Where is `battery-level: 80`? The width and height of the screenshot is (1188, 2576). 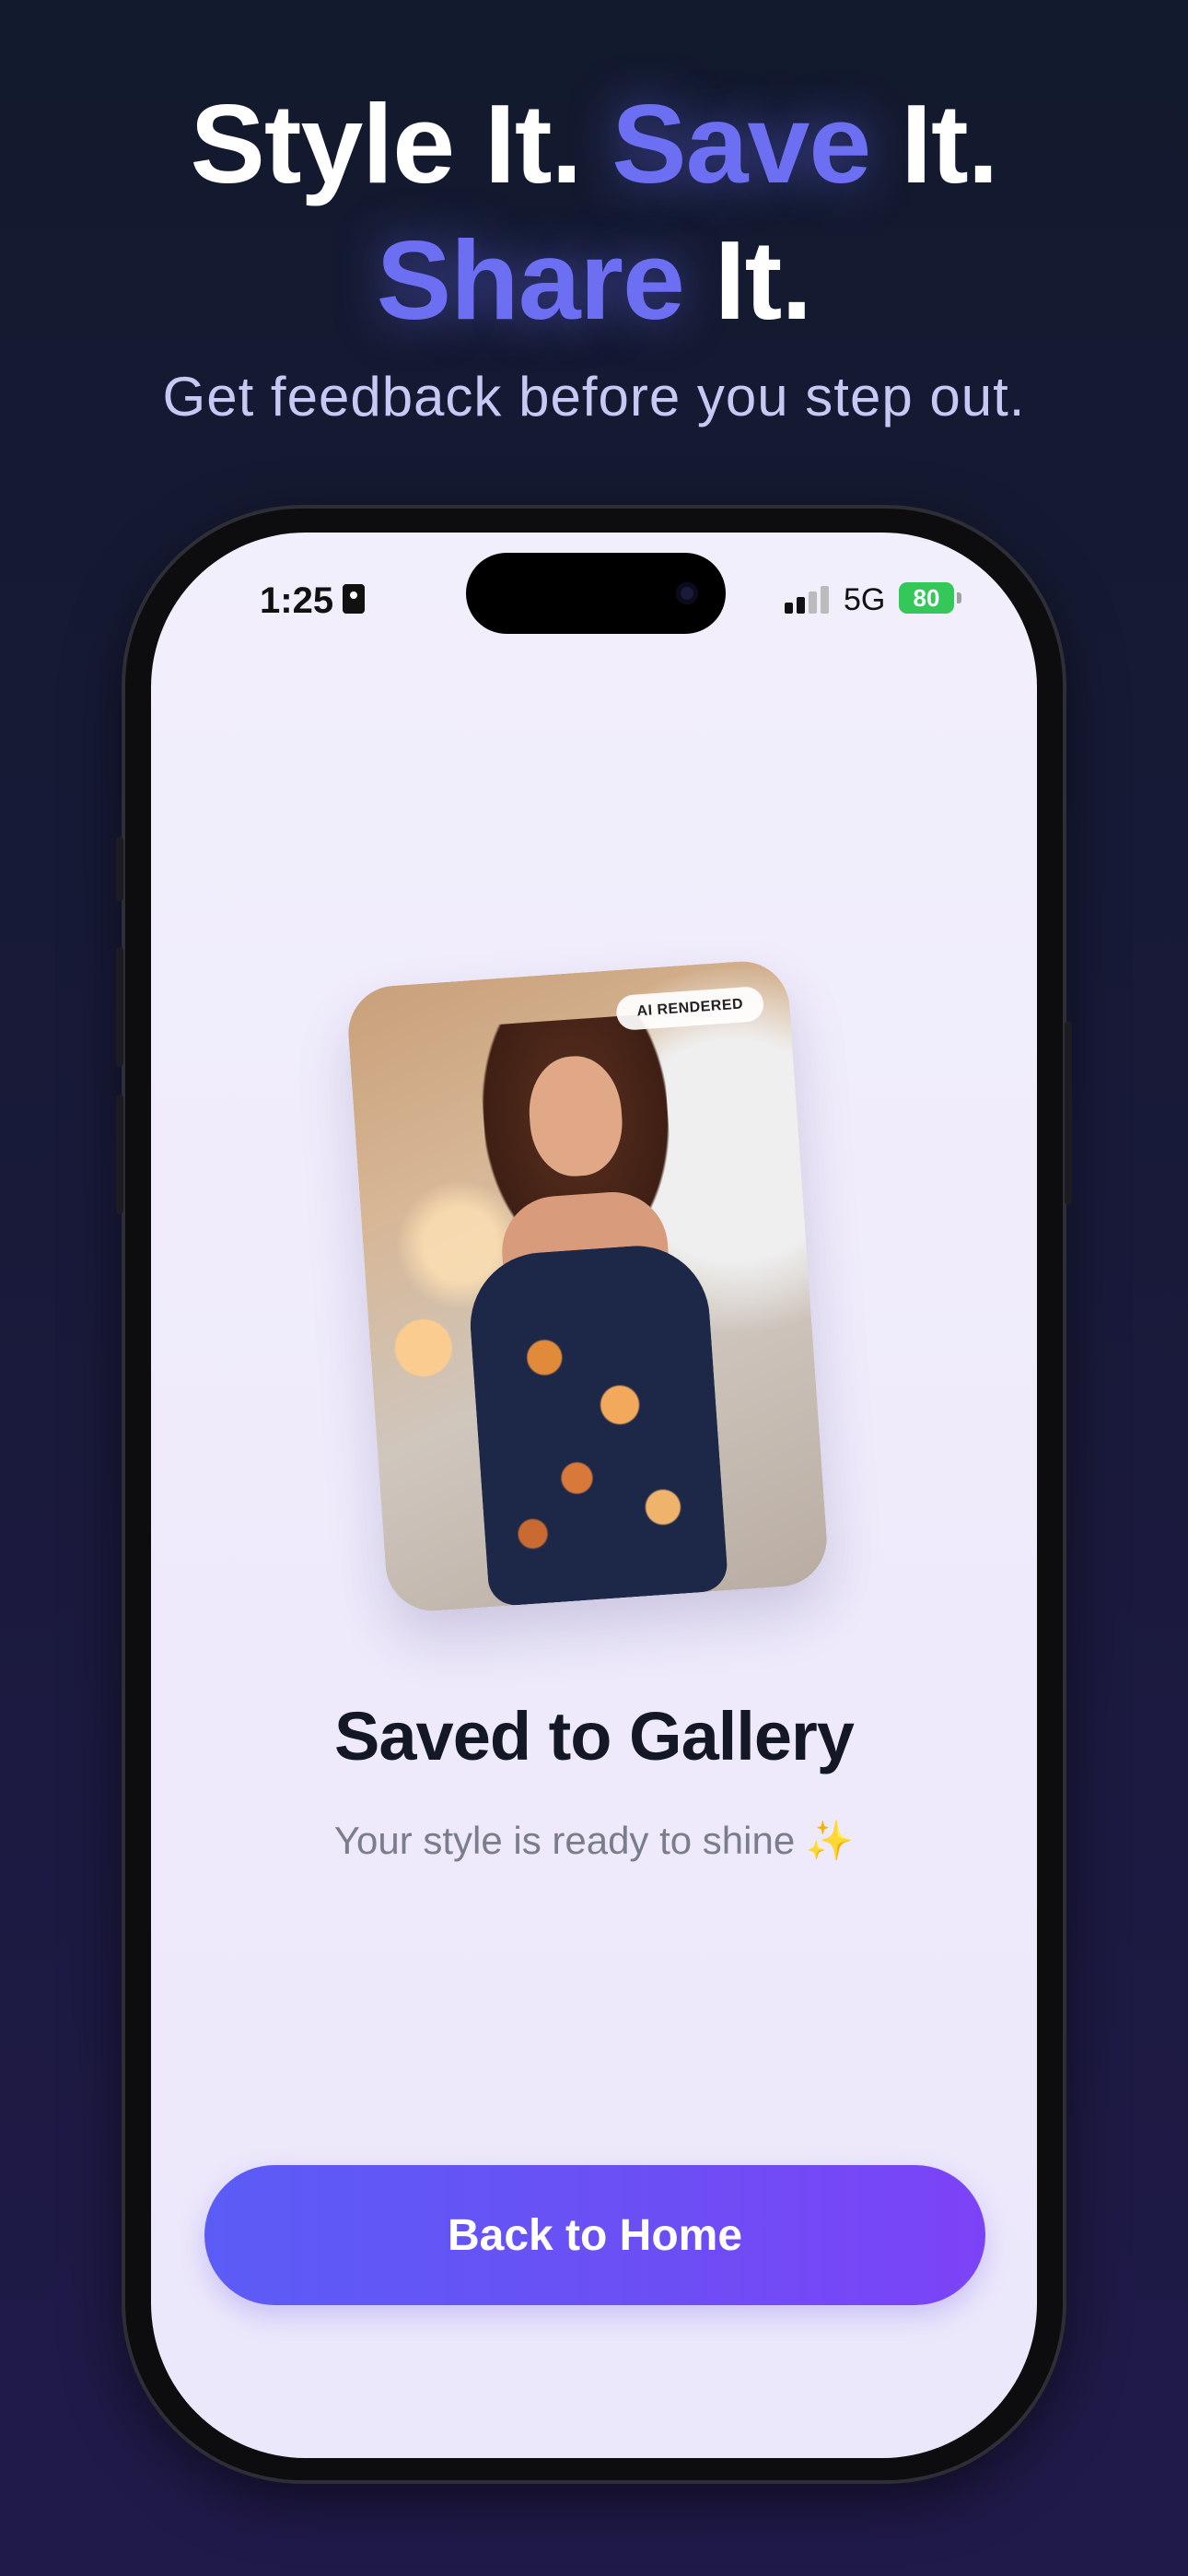 battery-level: 80 is located at coordinates (926, 598).